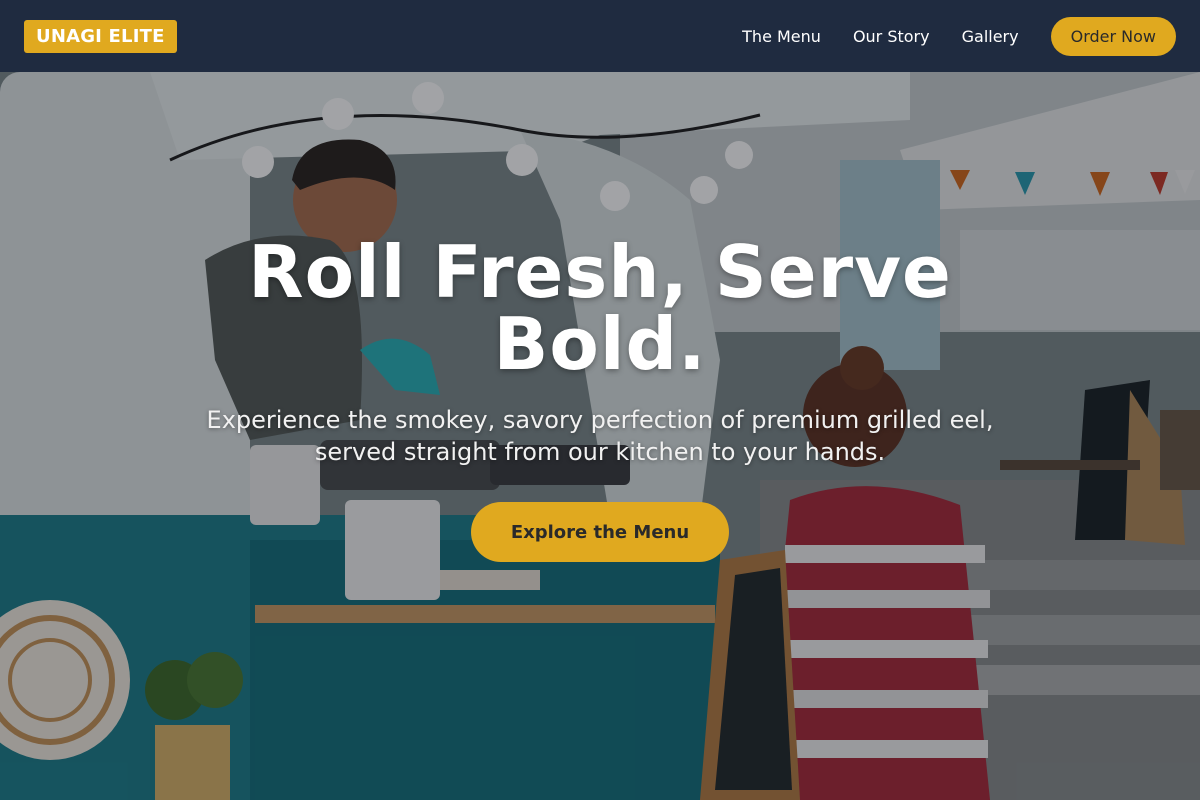 The image size is (1200, 800). Describe the element at coordinates (600, 532) in the screenshot. I see `explore-menu-button: Explore the Menu` at that location.